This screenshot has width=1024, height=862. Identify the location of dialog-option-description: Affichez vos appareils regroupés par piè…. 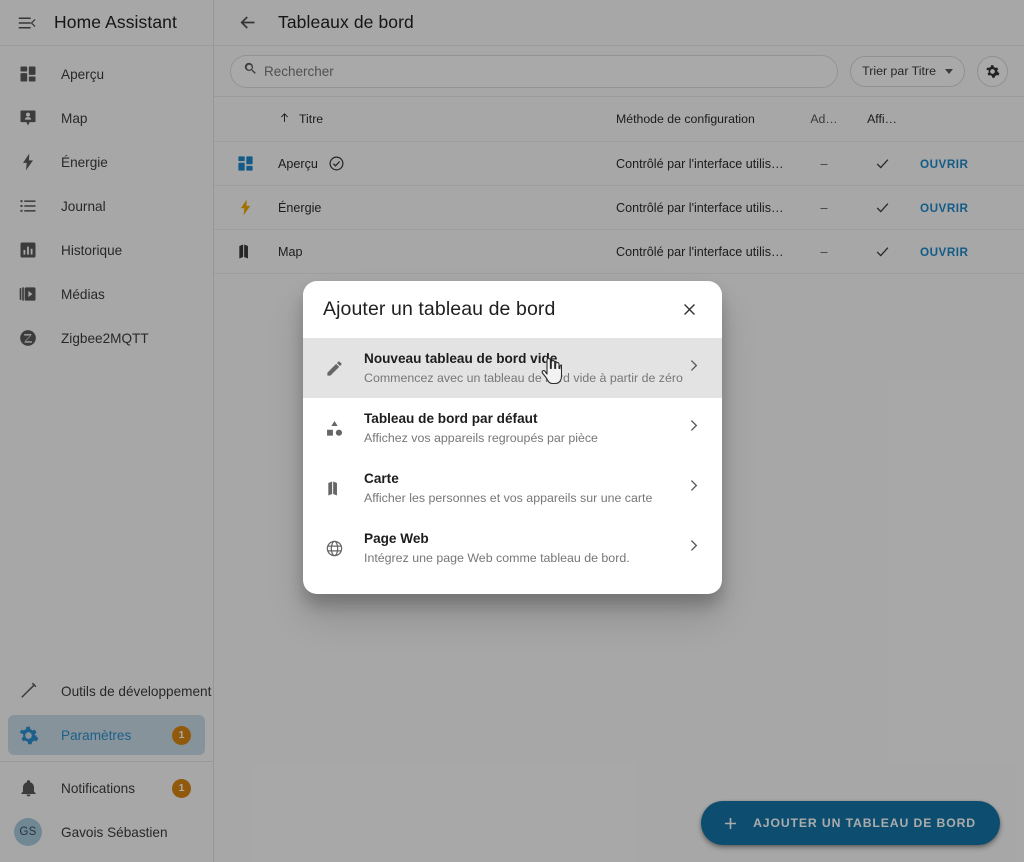
(481, 437).